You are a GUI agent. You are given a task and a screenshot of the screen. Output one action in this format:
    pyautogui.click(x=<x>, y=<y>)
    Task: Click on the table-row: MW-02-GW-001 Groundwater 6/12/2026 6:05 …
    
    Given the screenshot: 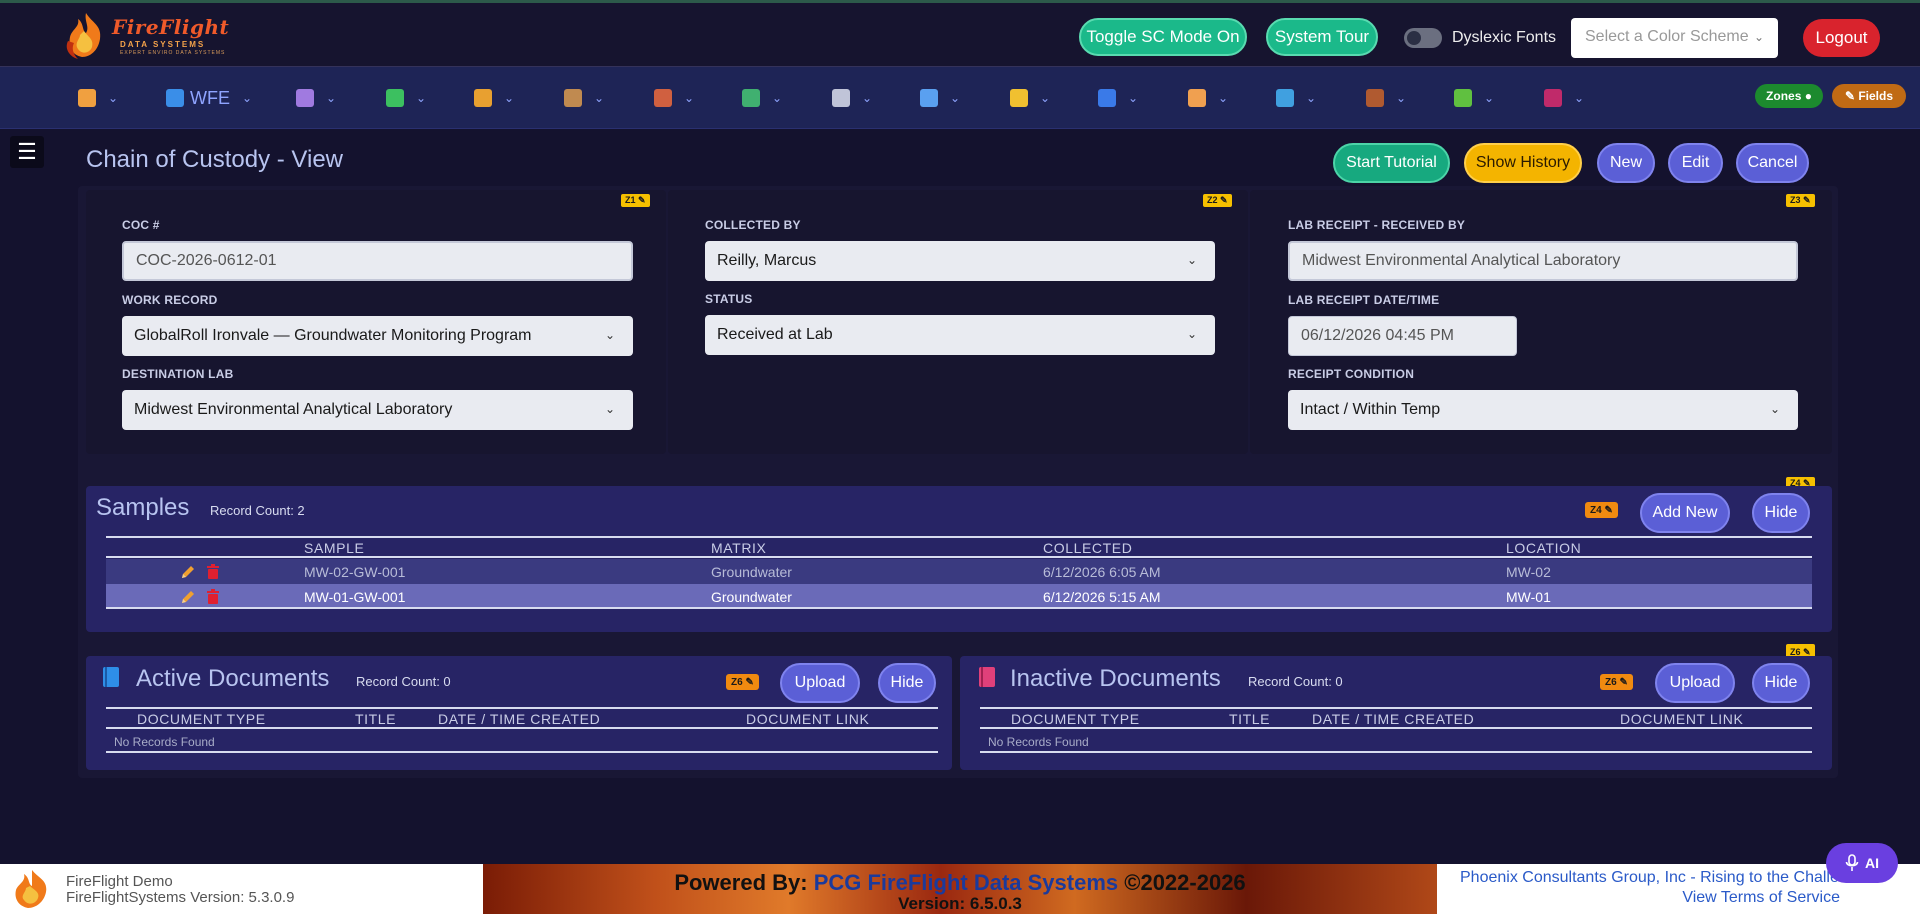 What is the action you would take?
    pyautogui.click(x=959, y=571)
    